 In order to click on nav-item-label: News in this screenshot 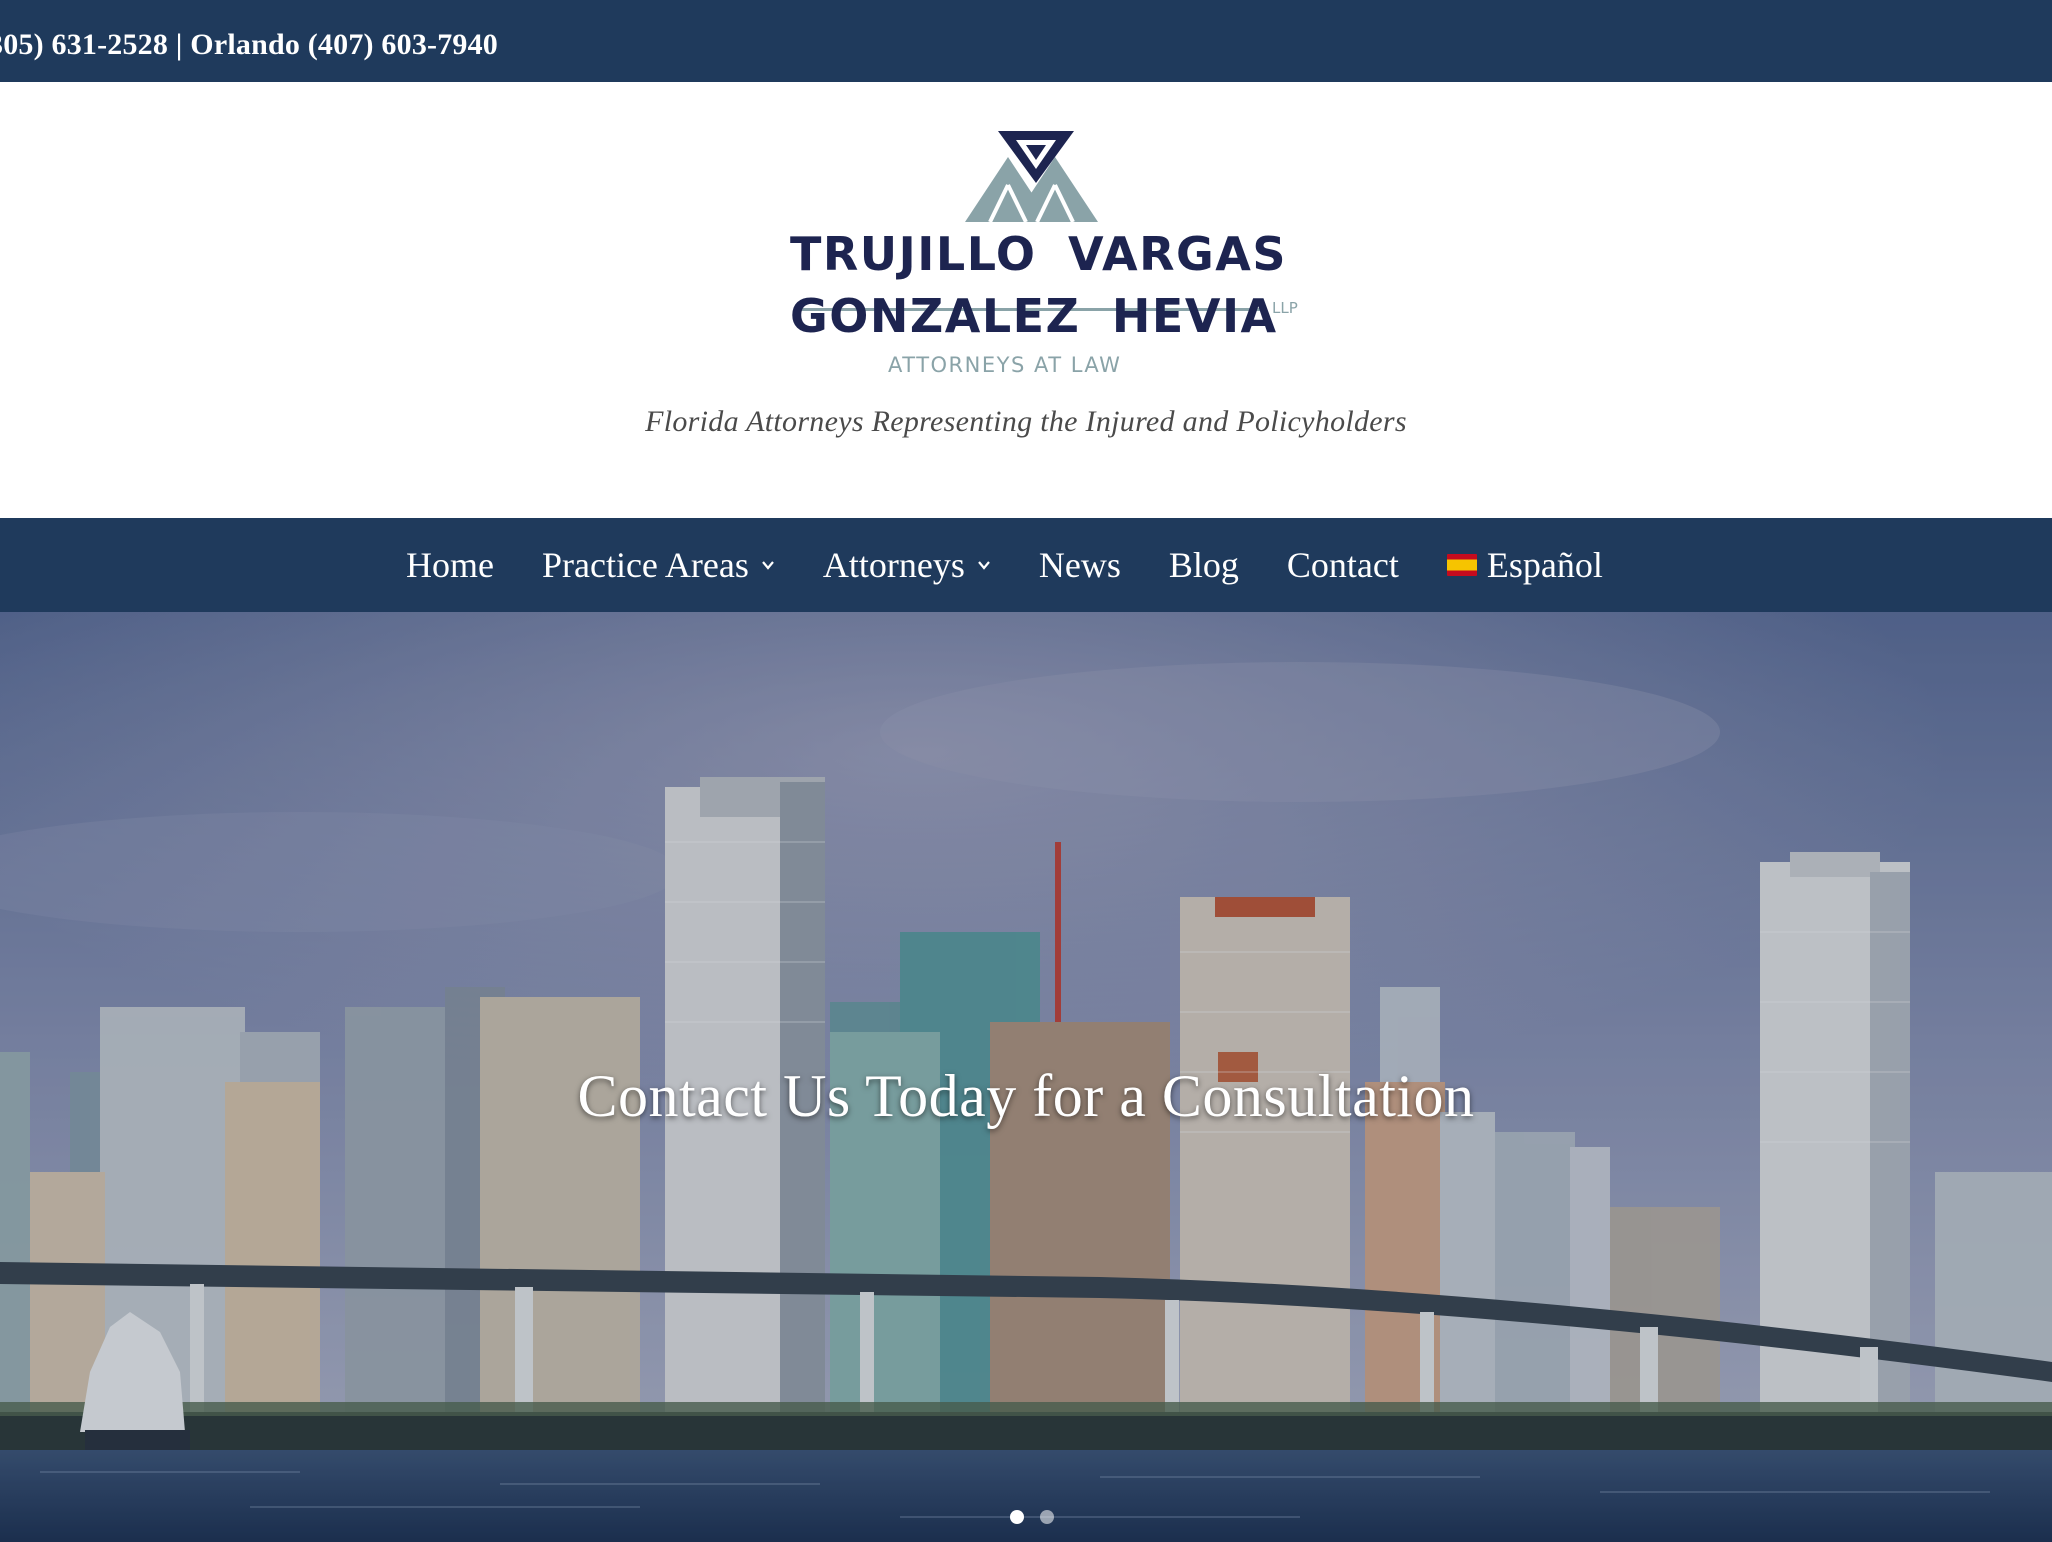, I will do `click(1079, 565)`.